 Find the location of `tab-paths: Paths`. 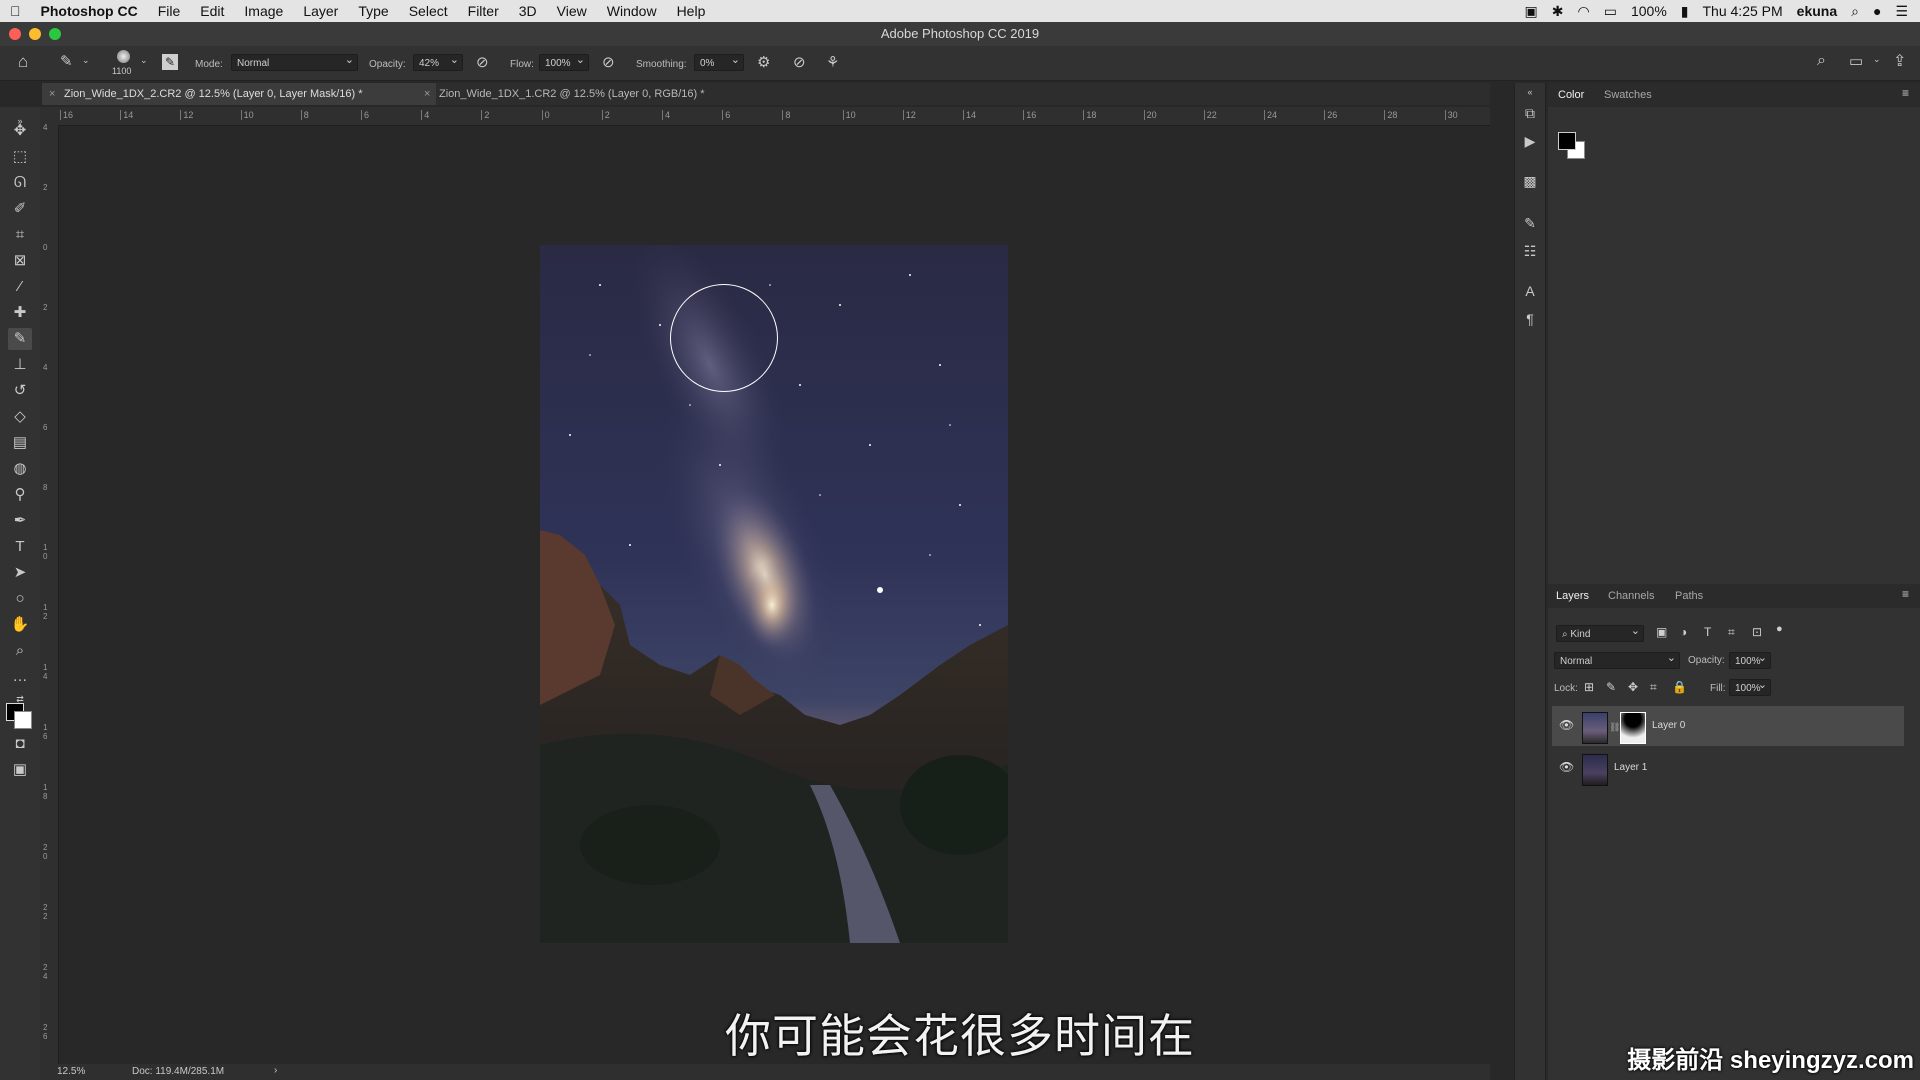

tab-paths: Paths is located at coordinates (1689, 596).